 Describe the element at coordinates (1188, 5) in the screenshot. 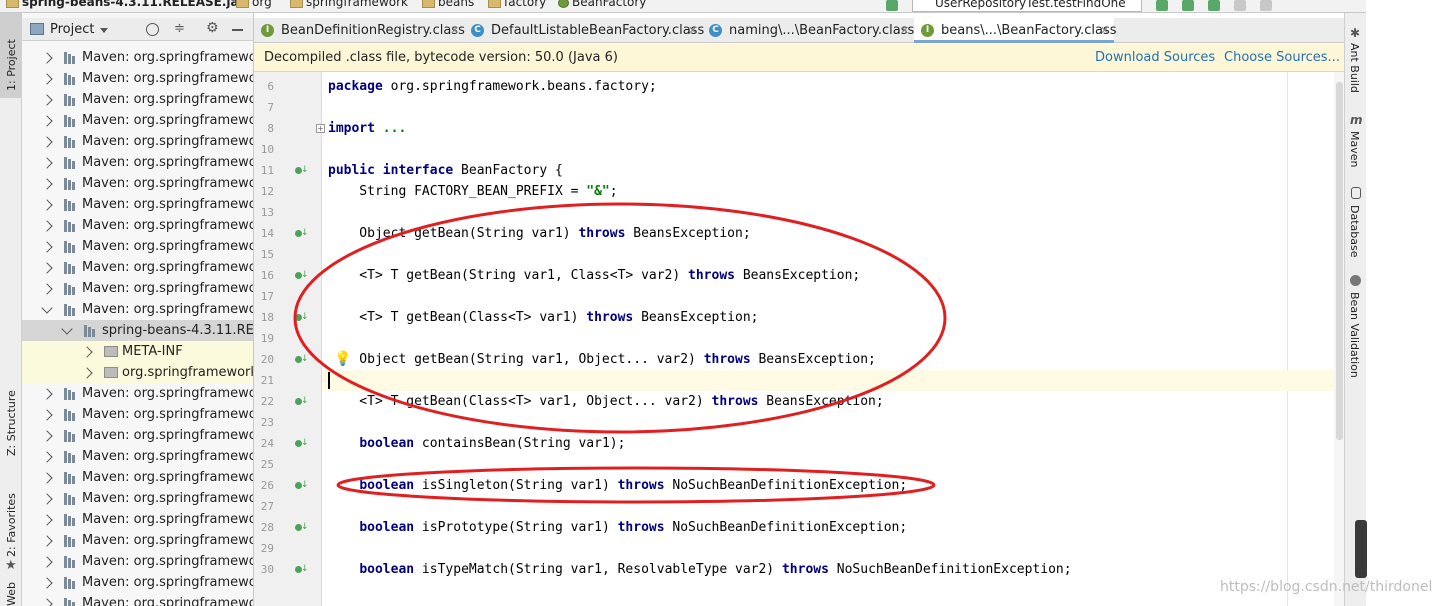

I see `debug-icon` at that location.